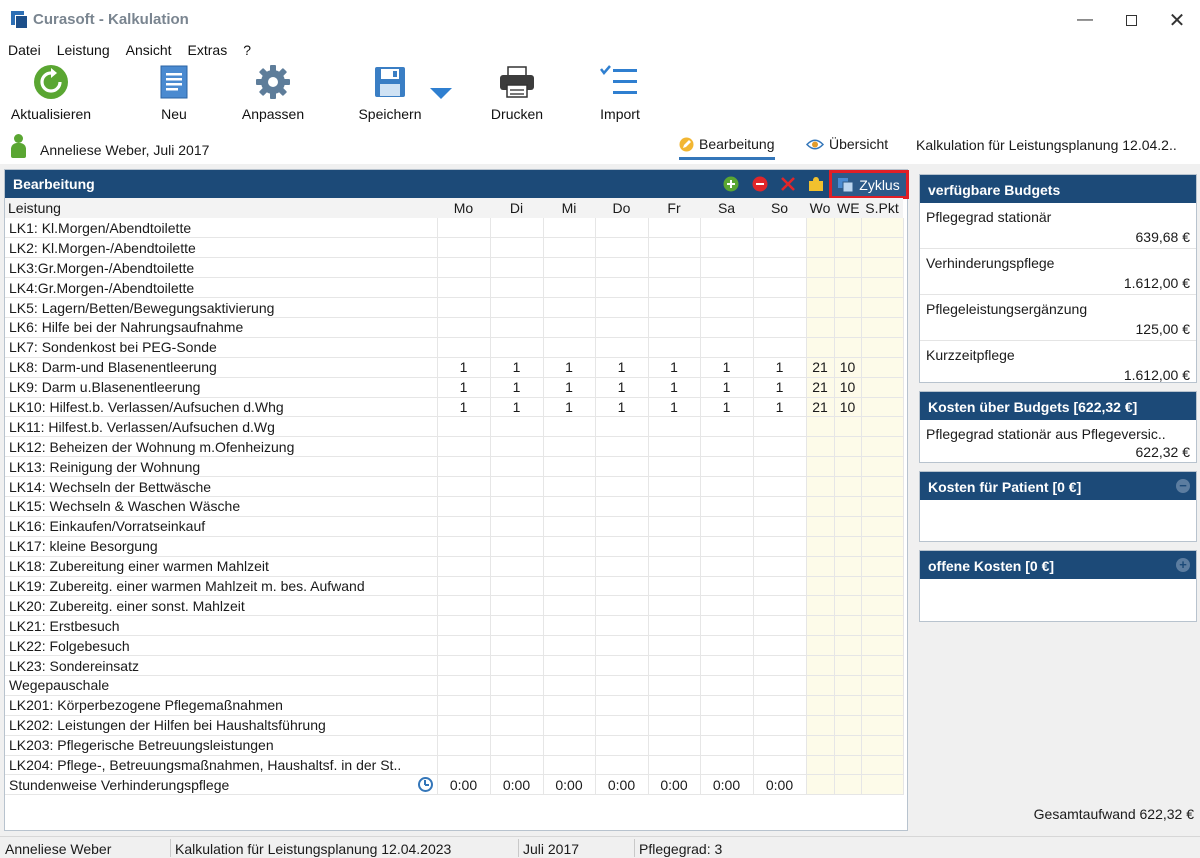 This screenshot has height=858, width=1200. Describe the element at coordinates (221, 745) in the screenshot. I see `service-name-cell: LK203: Pflegerische Betreuungsleistungen` at that location.